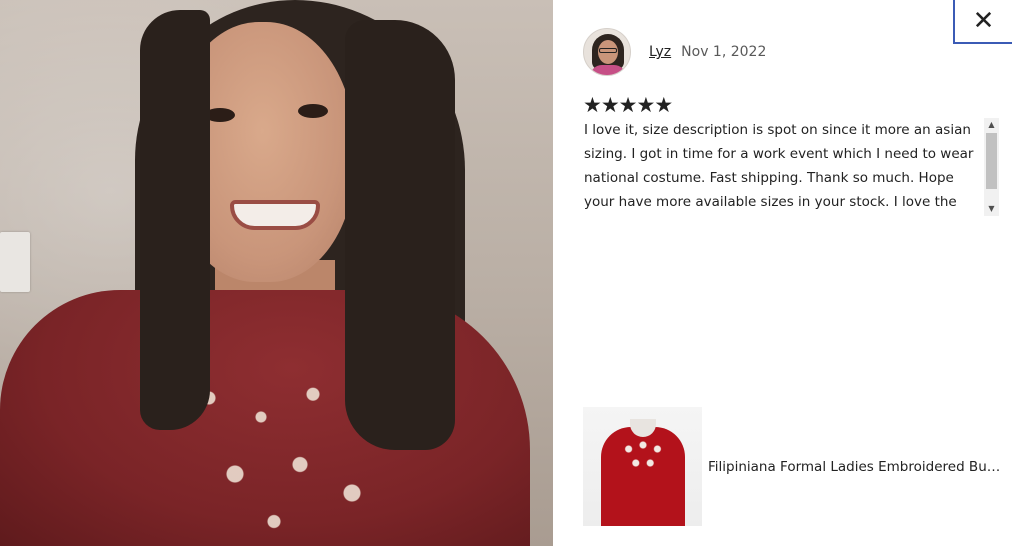 The height and width of the screenshot is (546, 1012). I want to click on light-switch, so click(15, 262).